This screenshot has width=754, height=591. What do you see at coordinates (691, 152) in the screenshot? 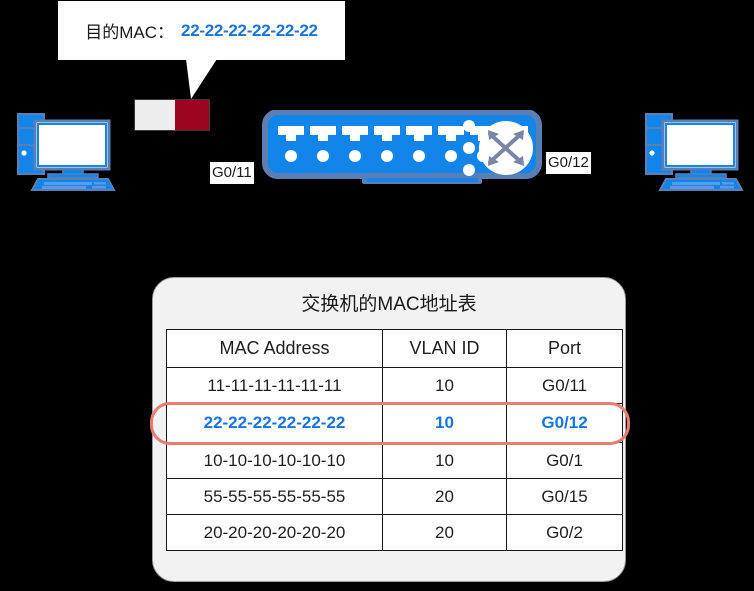
I see `right-pc-icon` at bounding box center [691, 152].